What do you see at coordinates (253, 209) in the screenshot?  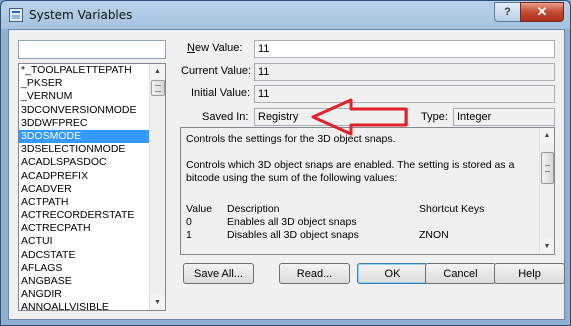 I see `table-header-description: Description` at bounding box center [253, 209].